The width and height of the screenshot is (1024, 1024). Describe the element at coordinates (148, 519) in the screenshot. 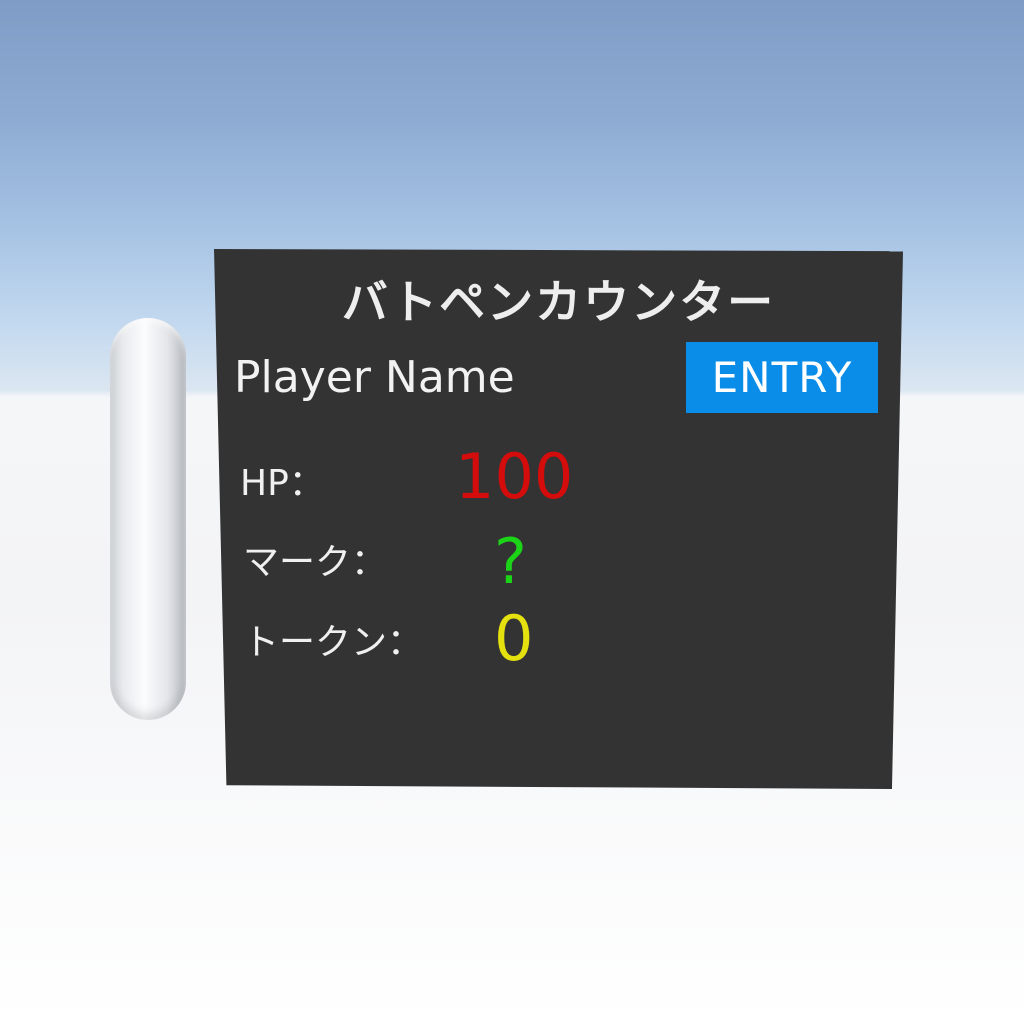

I see `white-capsule-pillar` at that location.